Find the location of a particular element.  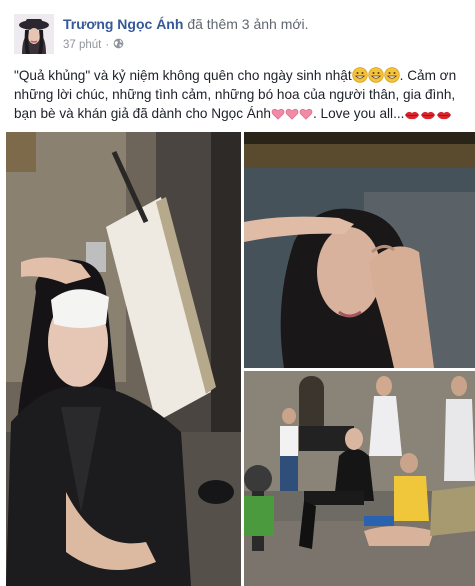

author-avatar is located at coordinates (34, 34).